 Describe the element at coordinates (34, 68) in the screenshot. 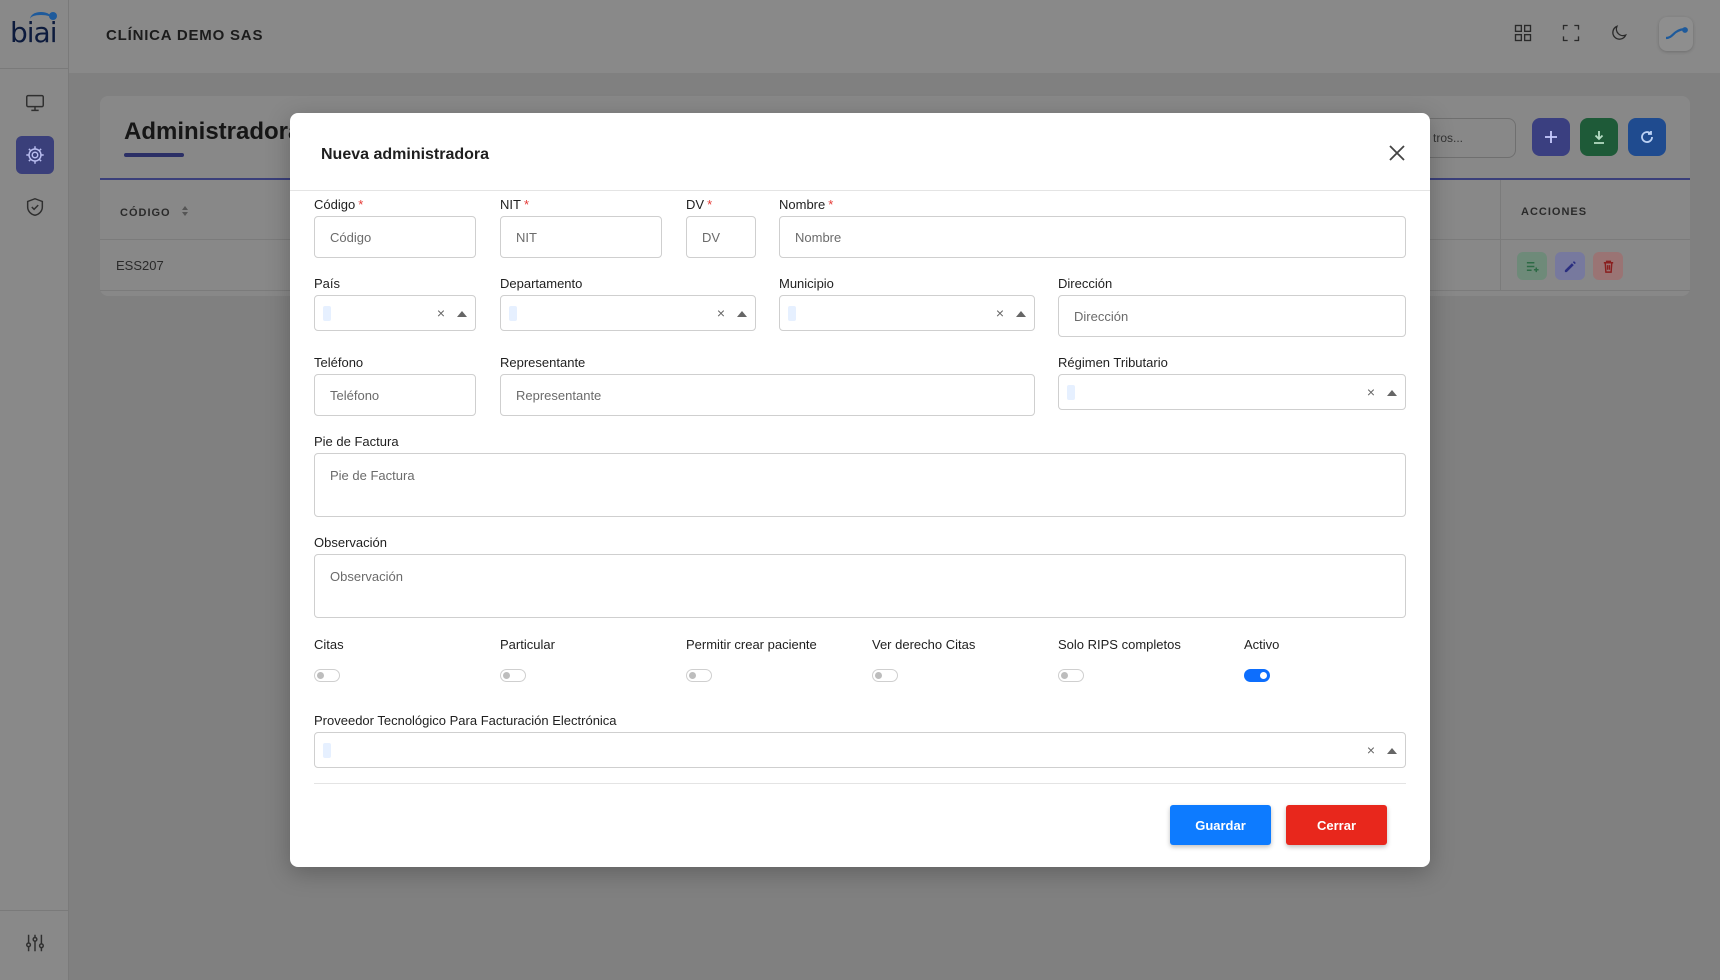

I see `sidebar-divider` at that location.